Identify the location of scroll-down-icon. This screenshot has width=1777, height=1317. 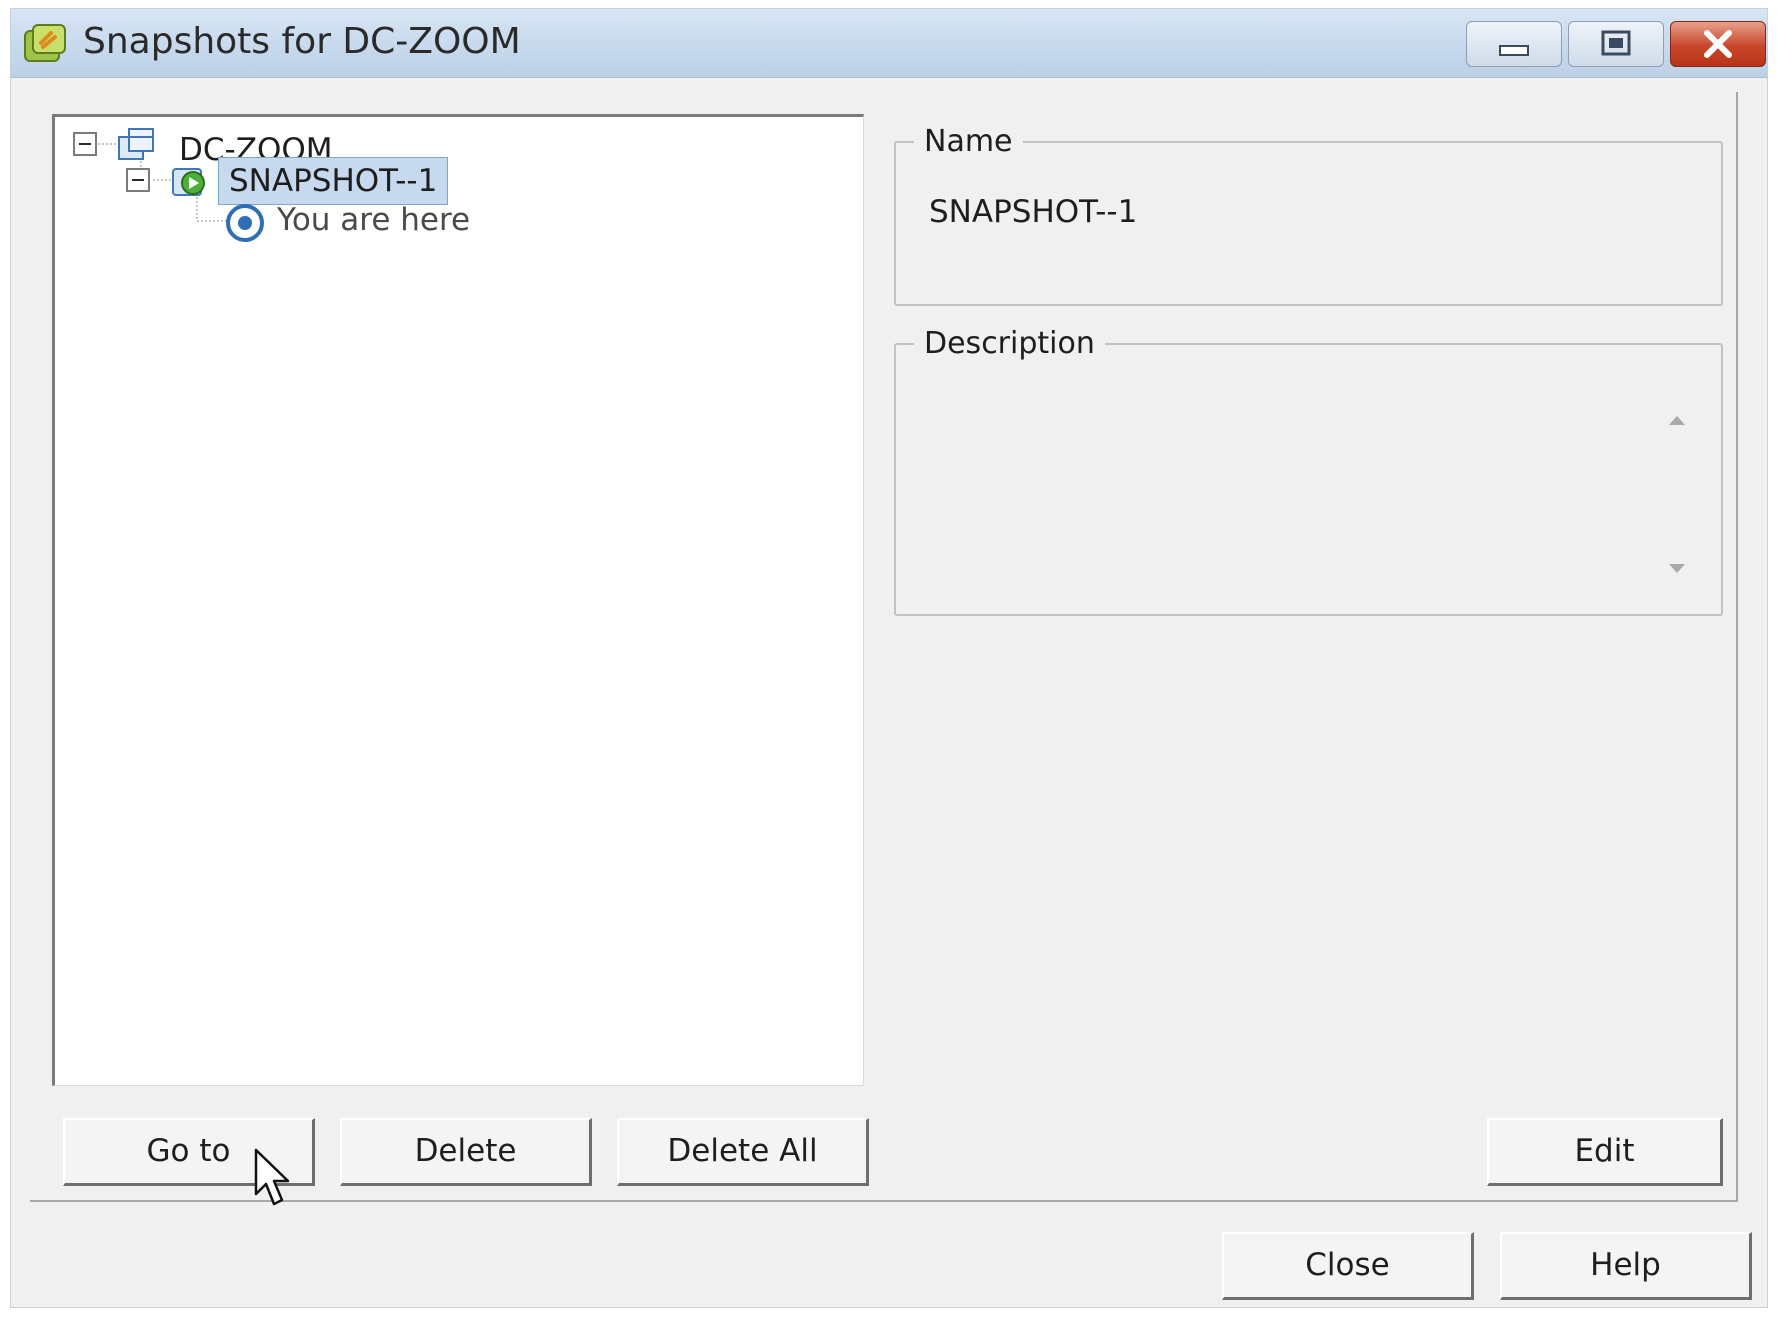
(1677, 569).